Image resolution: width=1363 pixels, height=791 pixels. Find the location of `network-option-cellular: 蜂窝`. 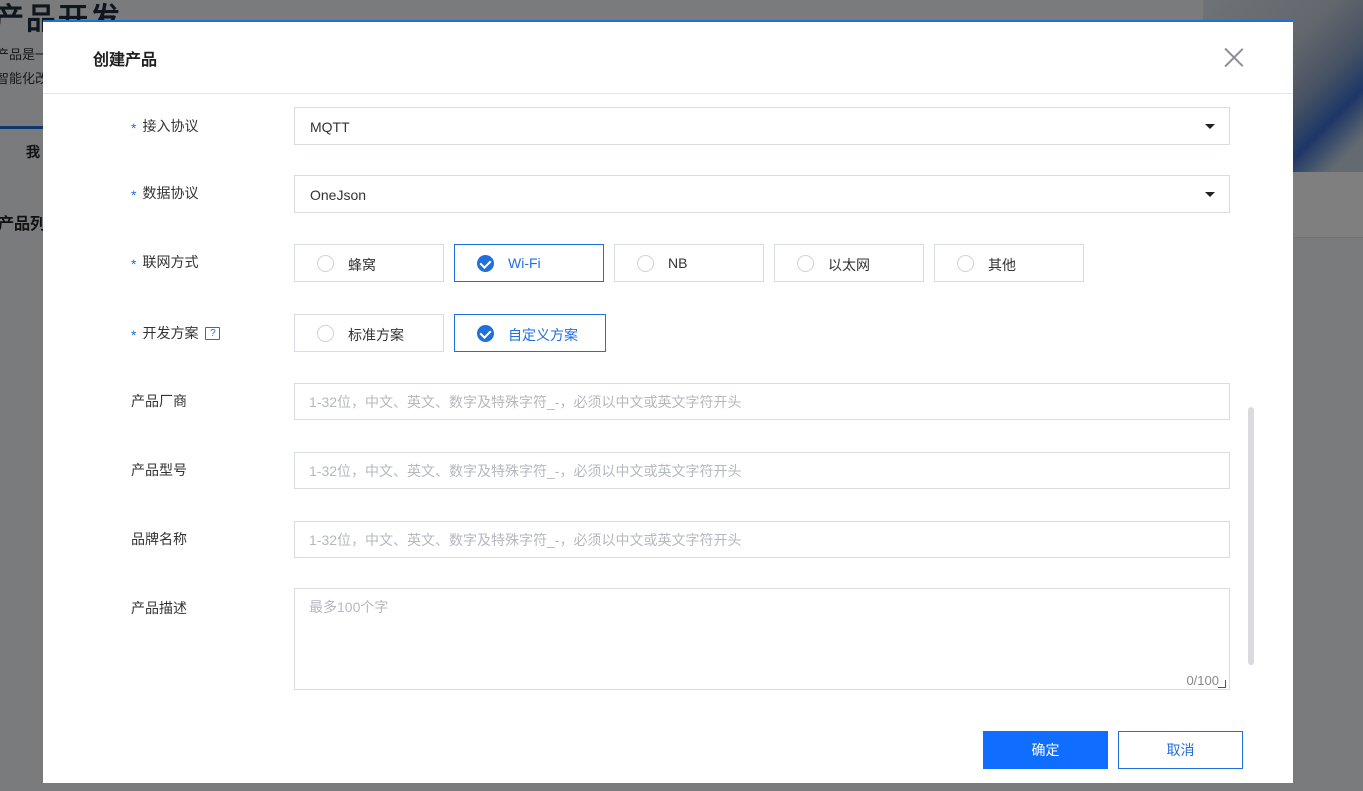

network-option-cellular: 蜂窝 is located at coordinates (369, 263).